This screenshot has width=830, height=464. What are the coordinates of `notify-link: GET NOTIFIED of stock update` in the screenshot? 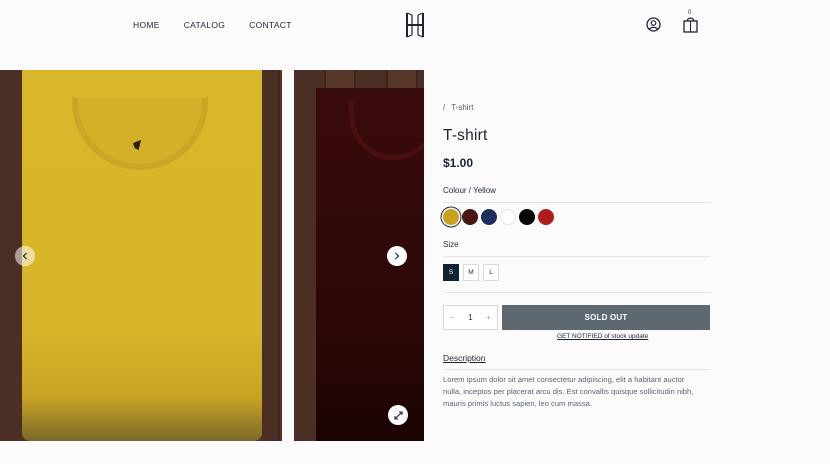 It's located at (602, 336).